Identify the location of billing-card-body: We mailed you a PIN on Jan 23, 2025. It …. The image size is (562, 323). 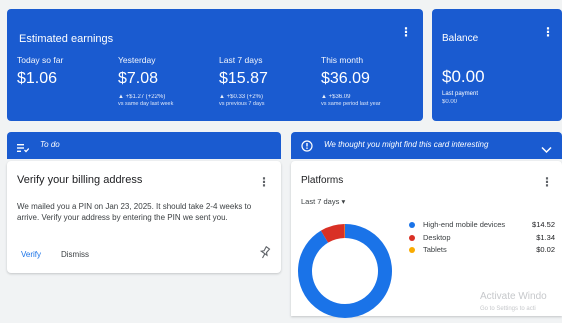
(143, 212).